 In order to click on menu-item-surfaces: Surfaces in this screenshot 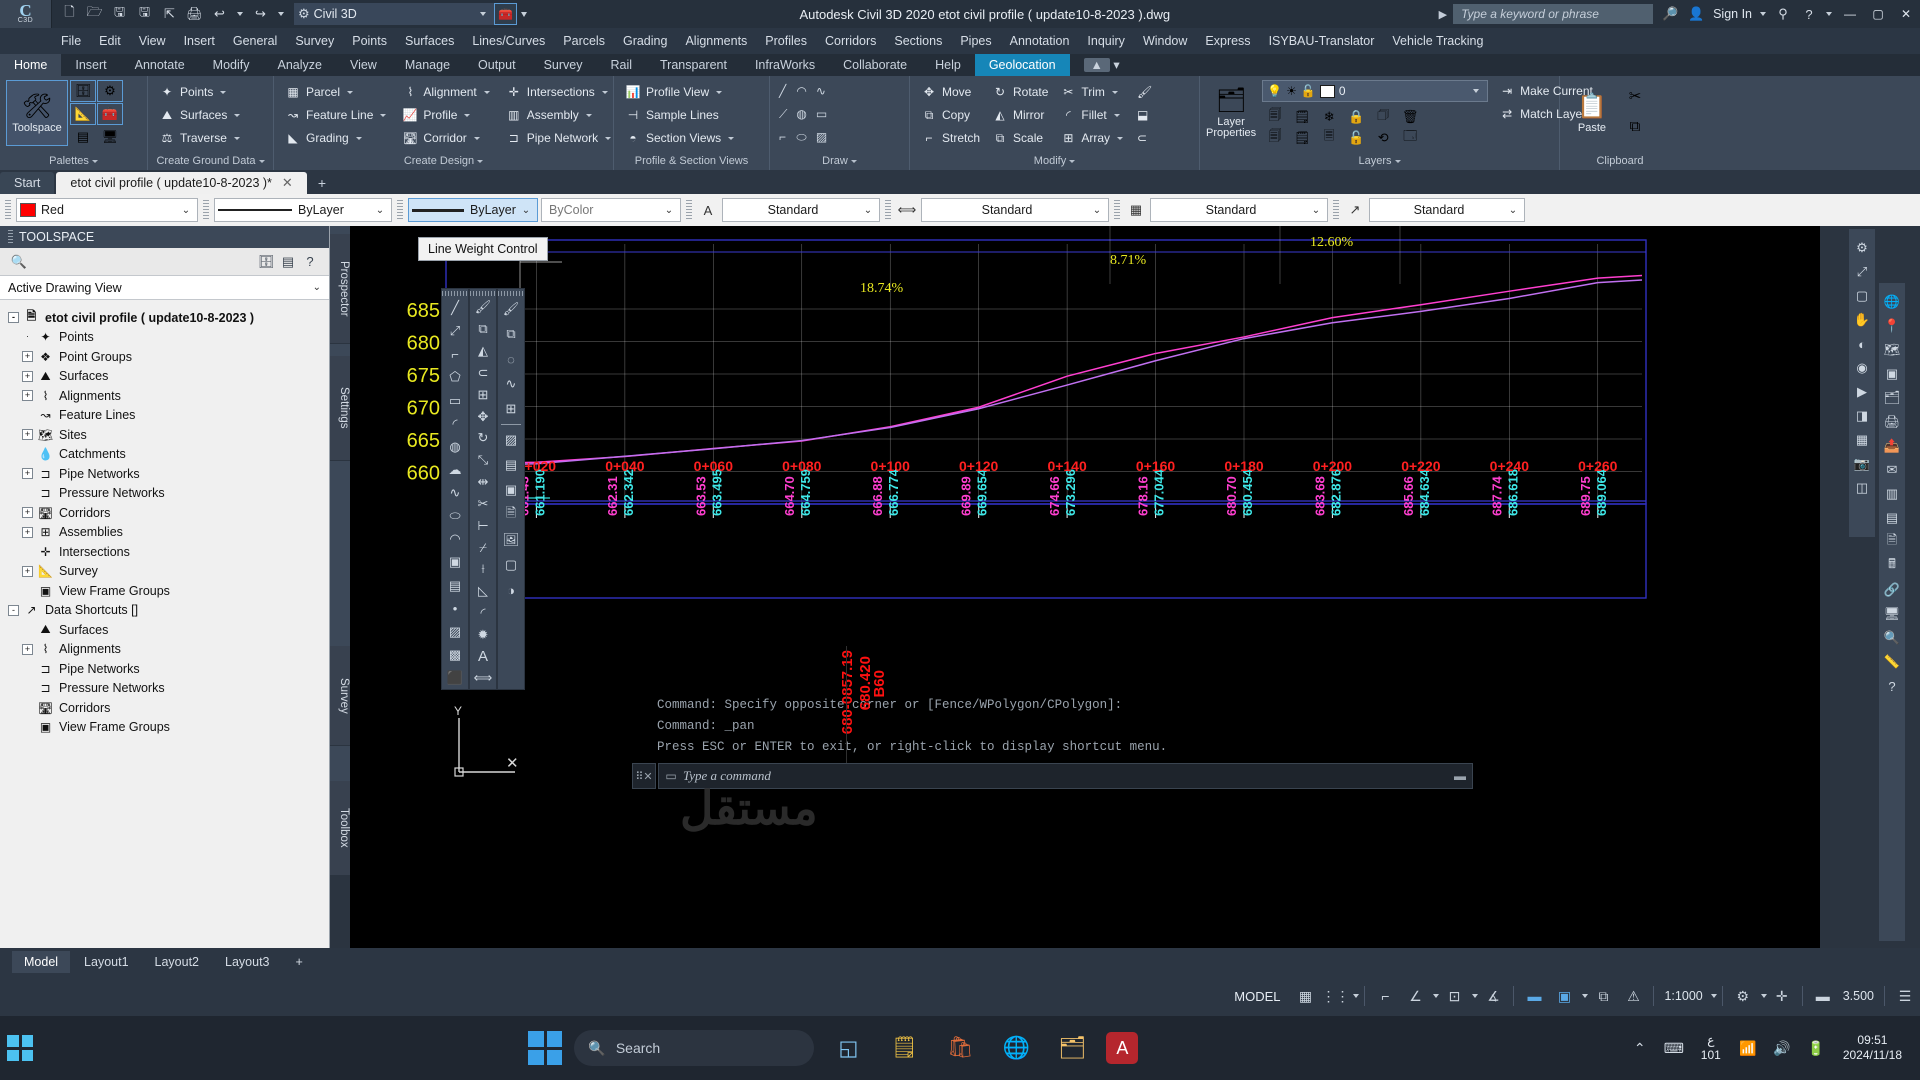, I will do `click(429, 41)`.